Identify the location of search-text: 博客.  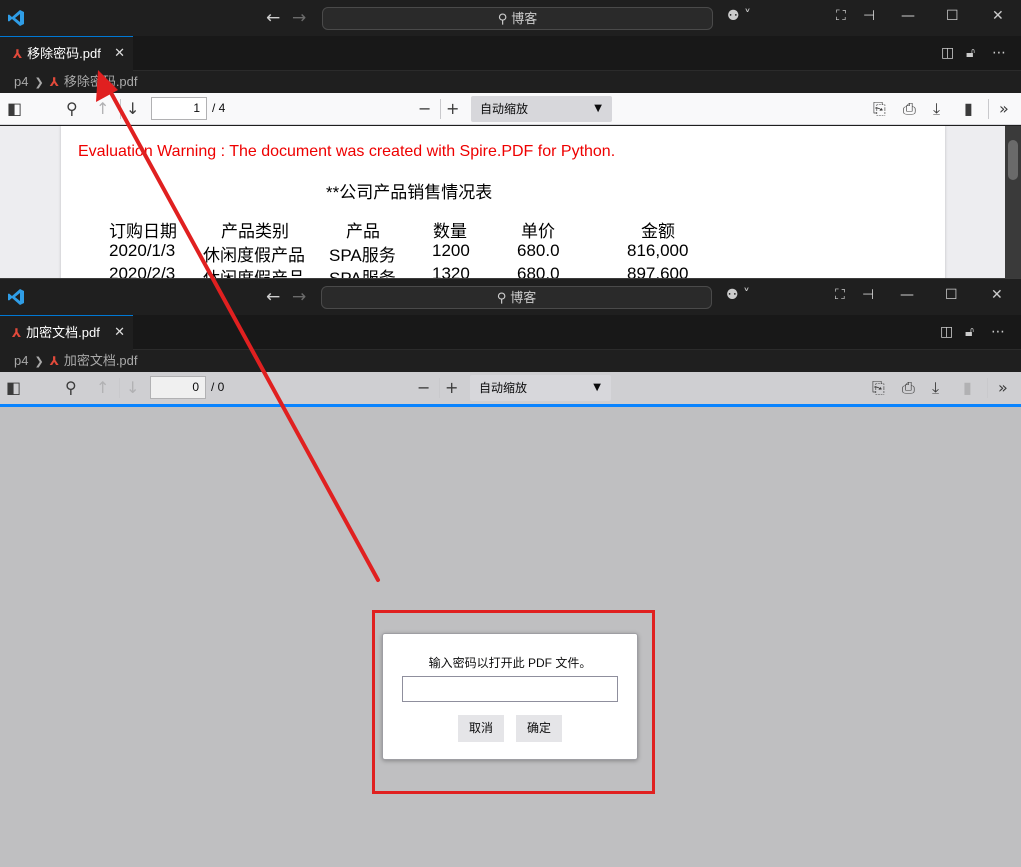
(524, 18).